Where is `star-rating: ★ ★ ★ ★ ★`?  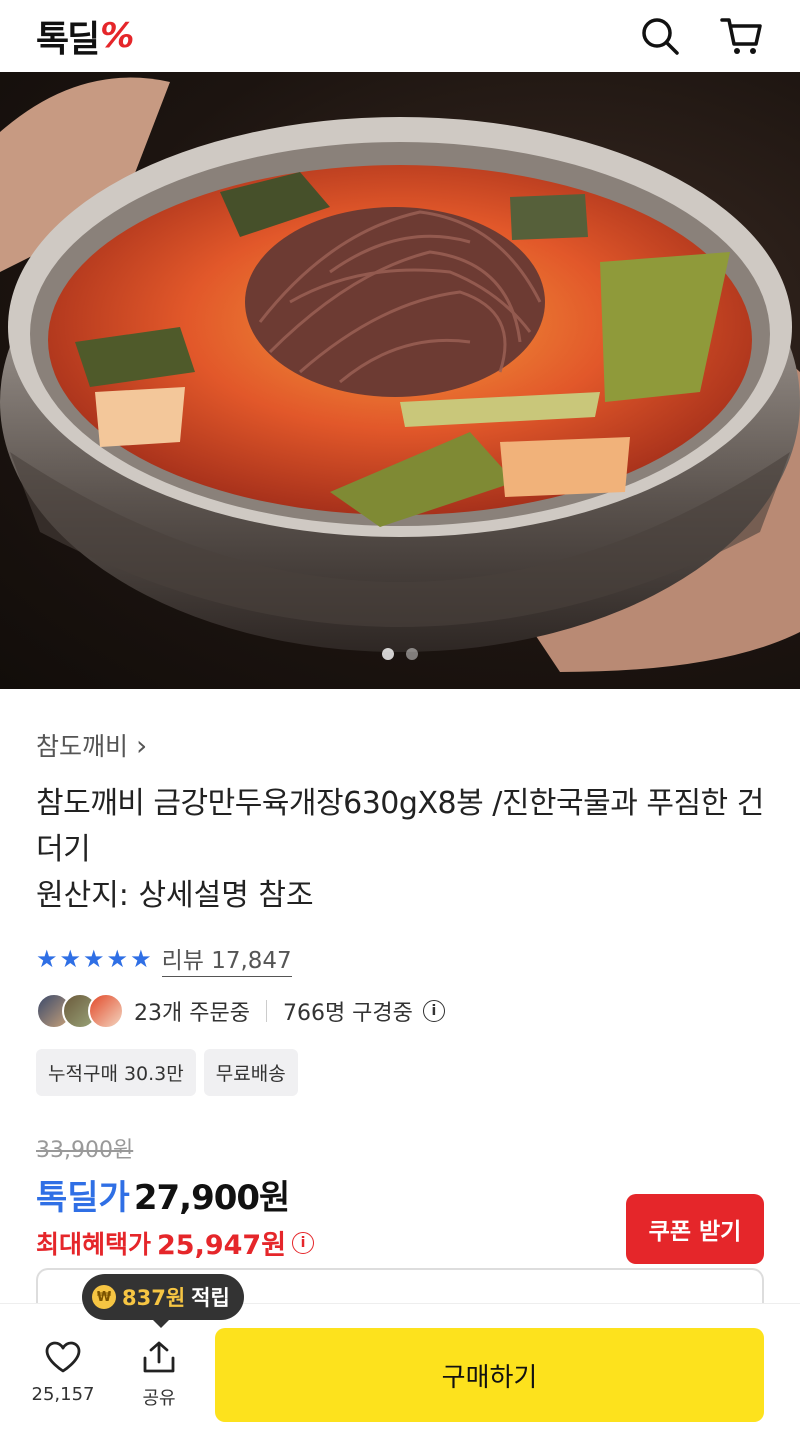 star-rating: ★ ★ ★ ★ ★ is located at coordinates (94, 959).